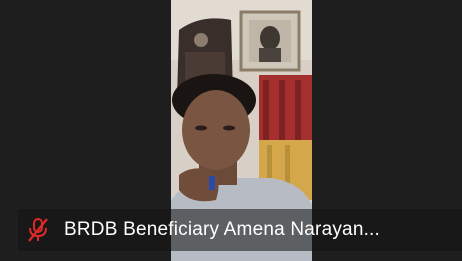  What do you see at coordinates (38, 230) in the screenshot?
I see `mic-muted-icon` at bounding box center [38, 230].